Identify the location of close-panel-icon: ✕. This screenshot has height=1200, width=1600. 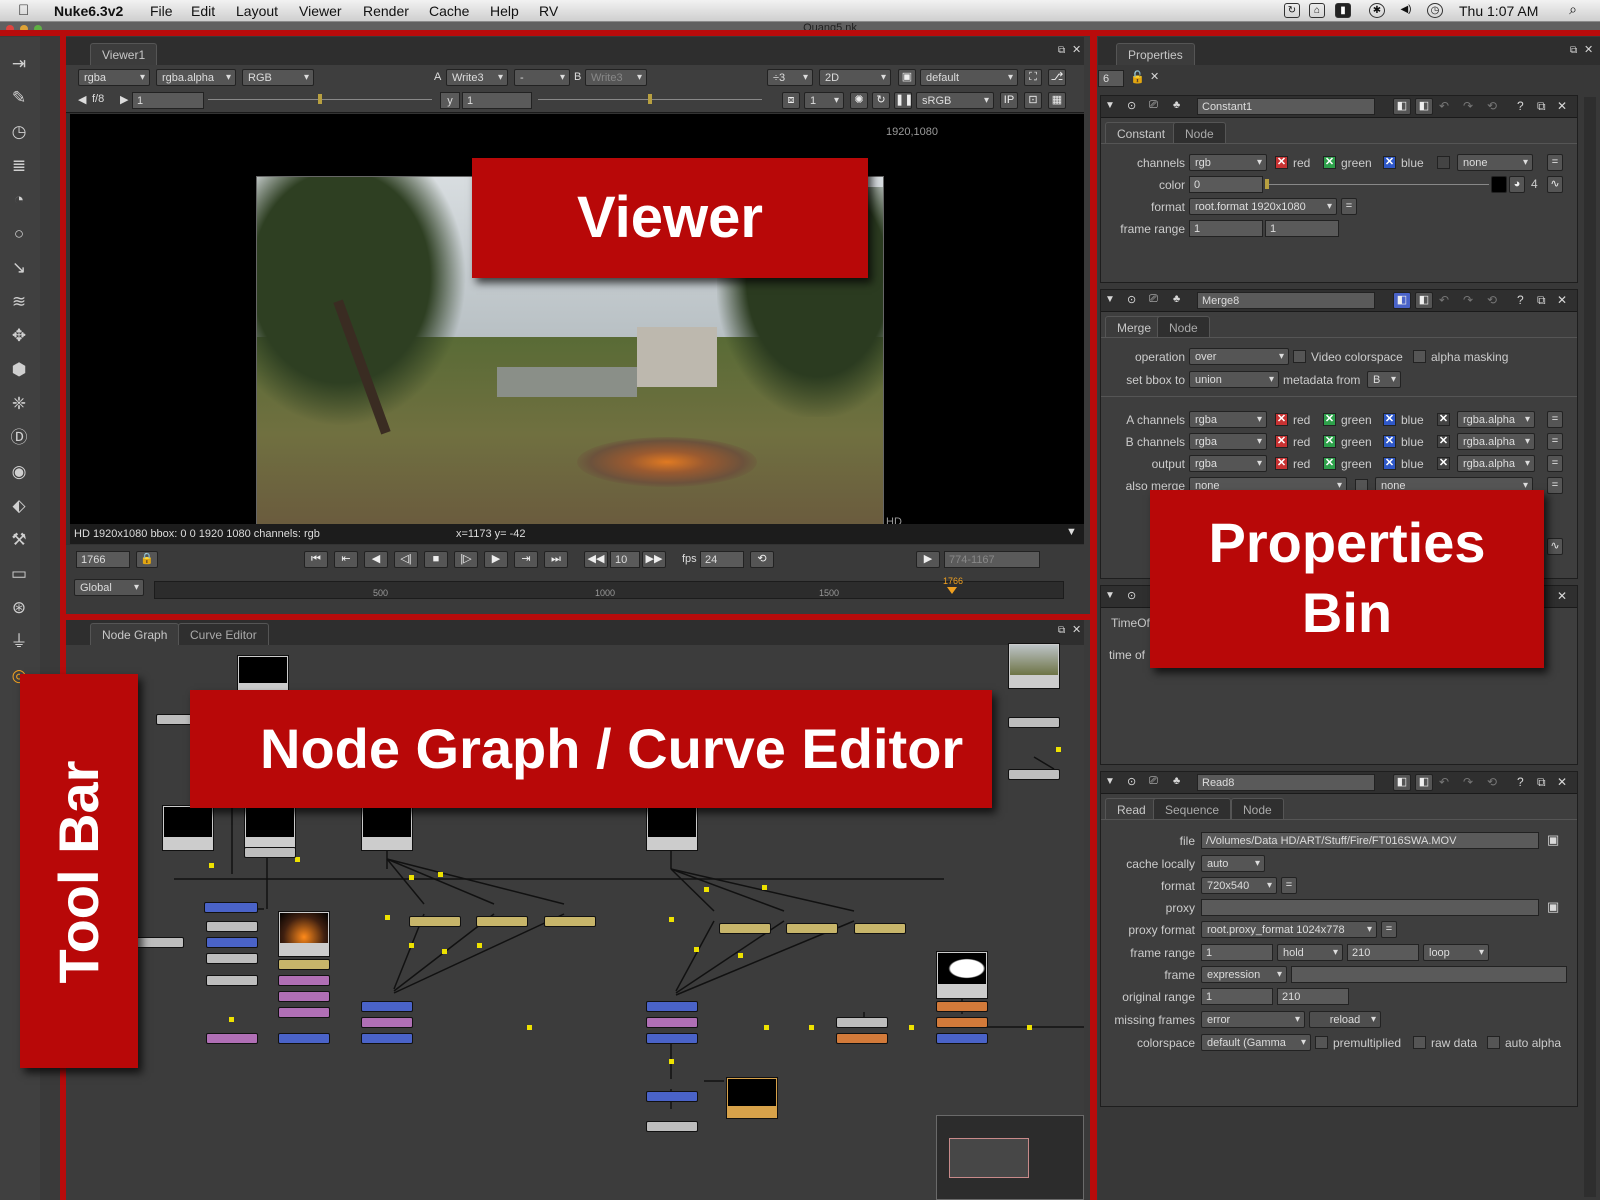
(1562, 300).